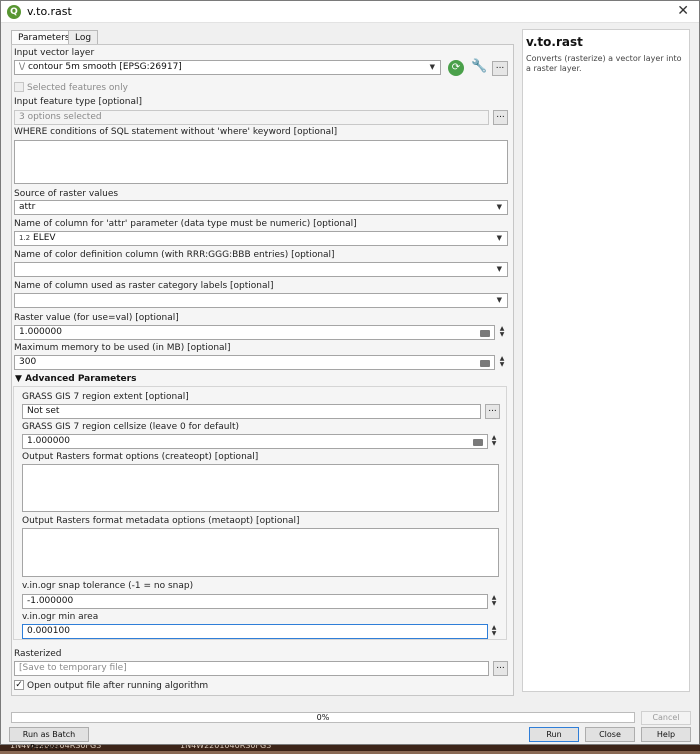 The height and width of the screenshot is (754, 700). What do you see at coordinates (27, 207) in the screenshot?
I see `source-value: attr` at bounding box center [27, 207].